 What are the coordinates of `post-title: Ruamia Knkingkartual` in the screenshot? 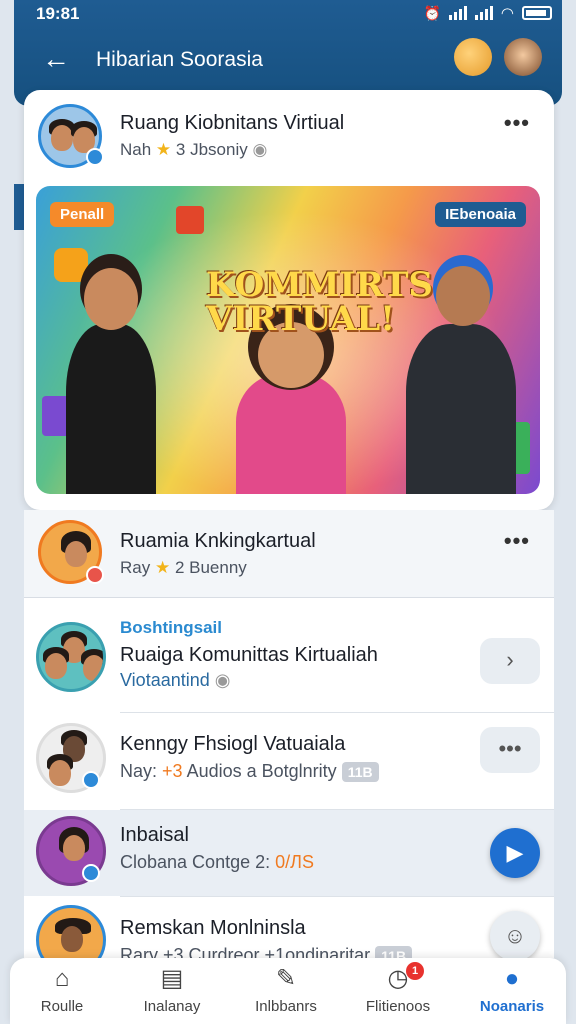 It's located at (218, 541).